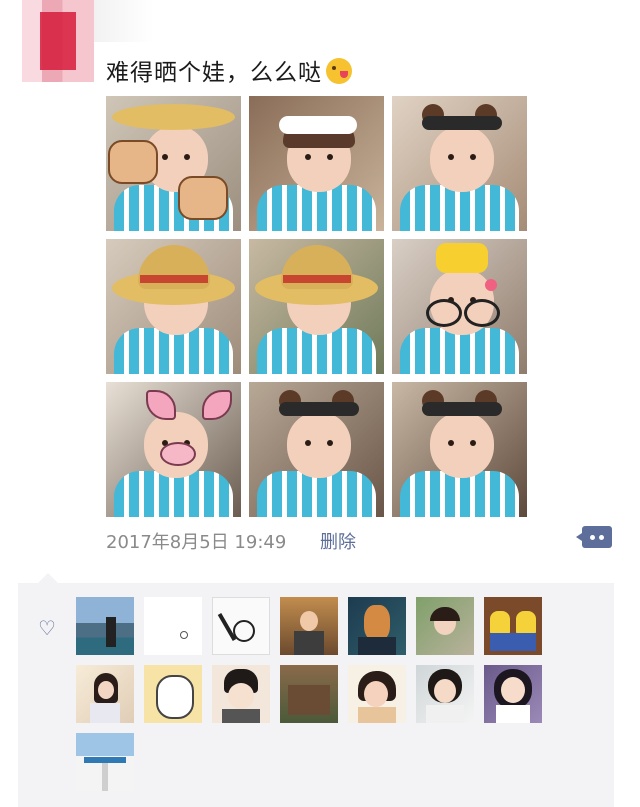 The image size is (640, 807). I want to click on post-text: 难得晒个娃，么么哒, so click(229, 70).